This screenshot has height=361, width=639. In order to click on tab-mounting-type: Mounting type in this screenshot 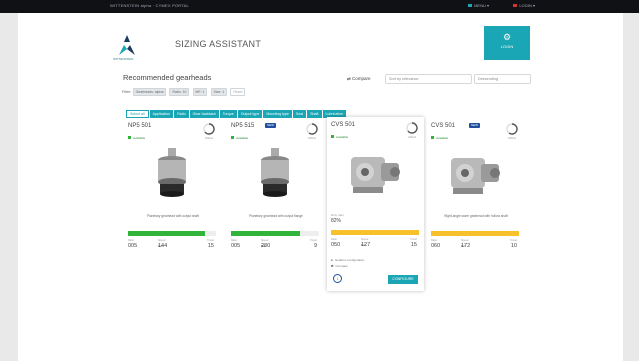, I will do `click(277, 114)`.